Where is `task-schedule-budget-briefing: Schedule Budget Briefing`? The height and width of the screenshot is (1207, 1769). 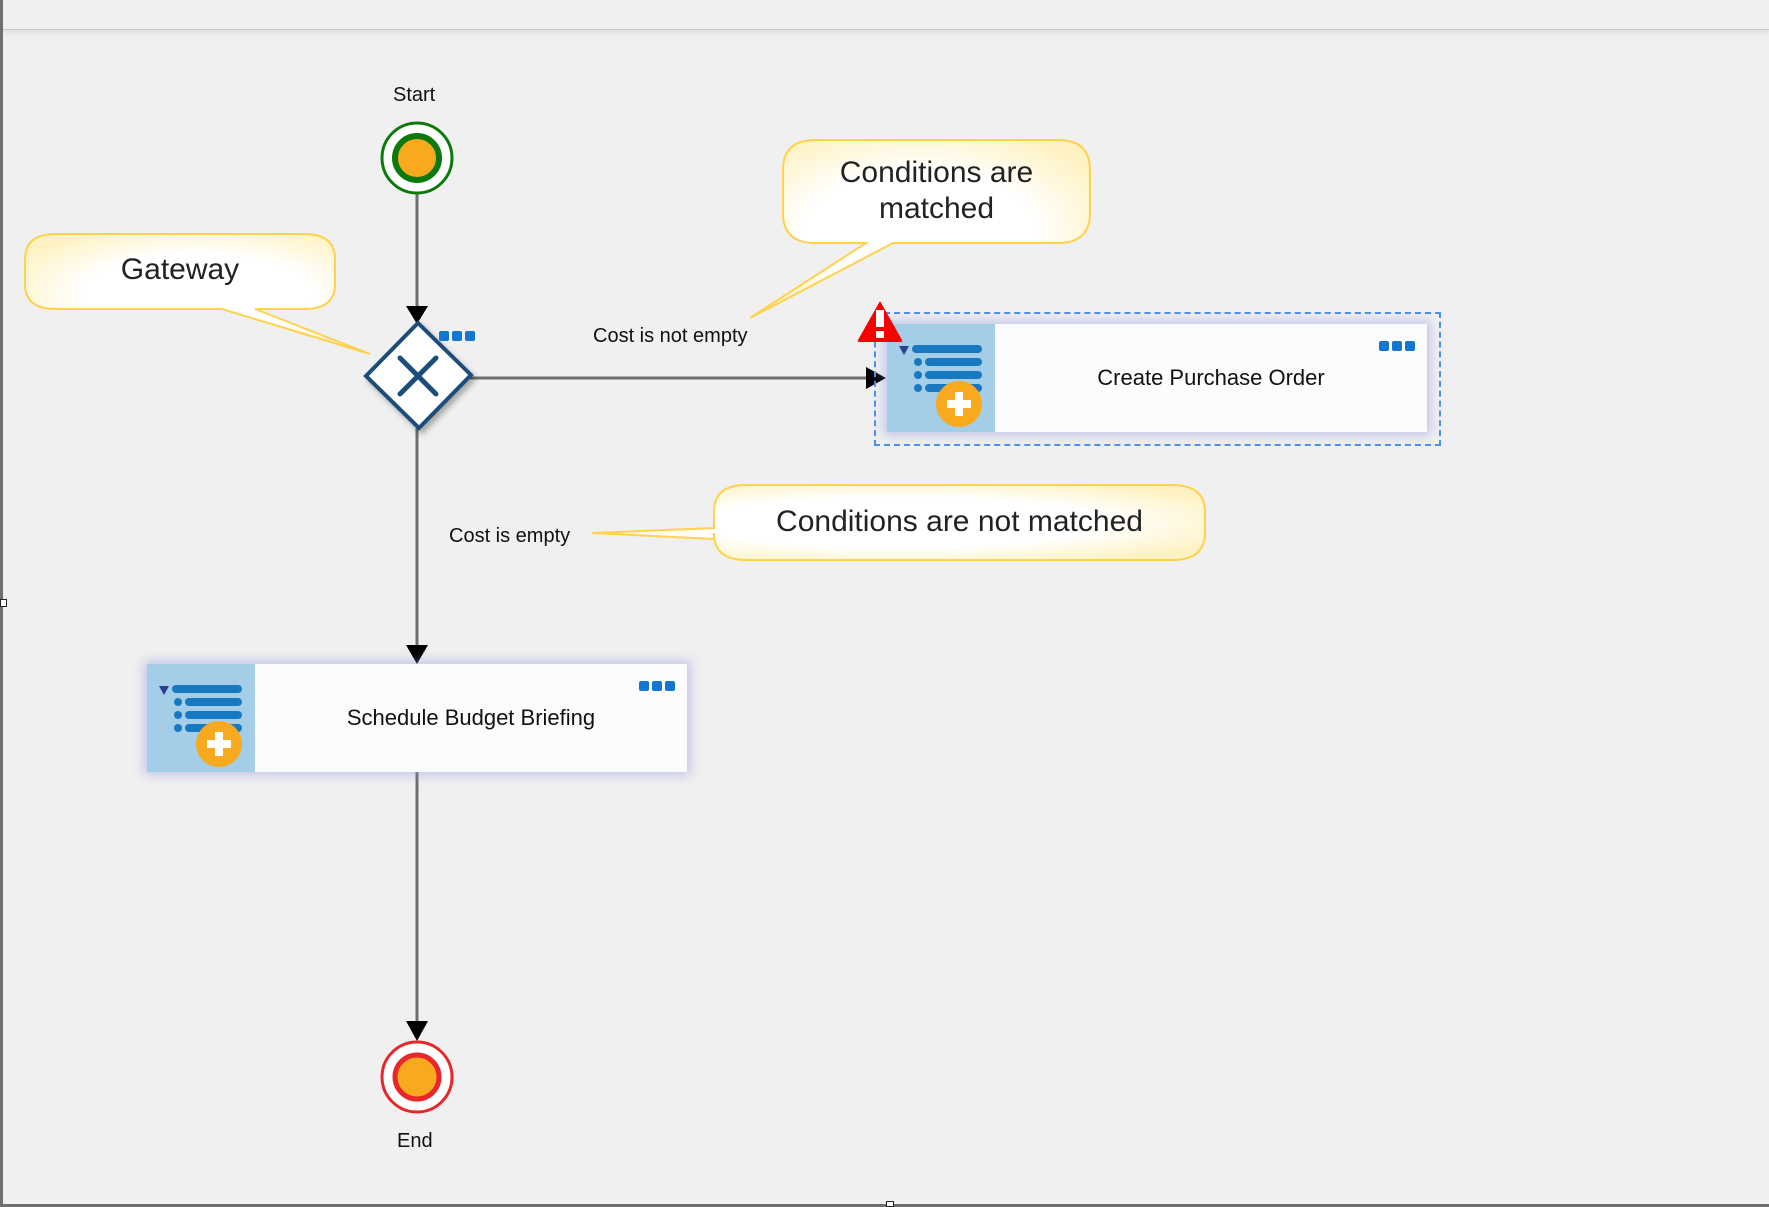 task-schedule-budget-briefing: Schedule Budget Briefing is located at coordinates (417, 718).